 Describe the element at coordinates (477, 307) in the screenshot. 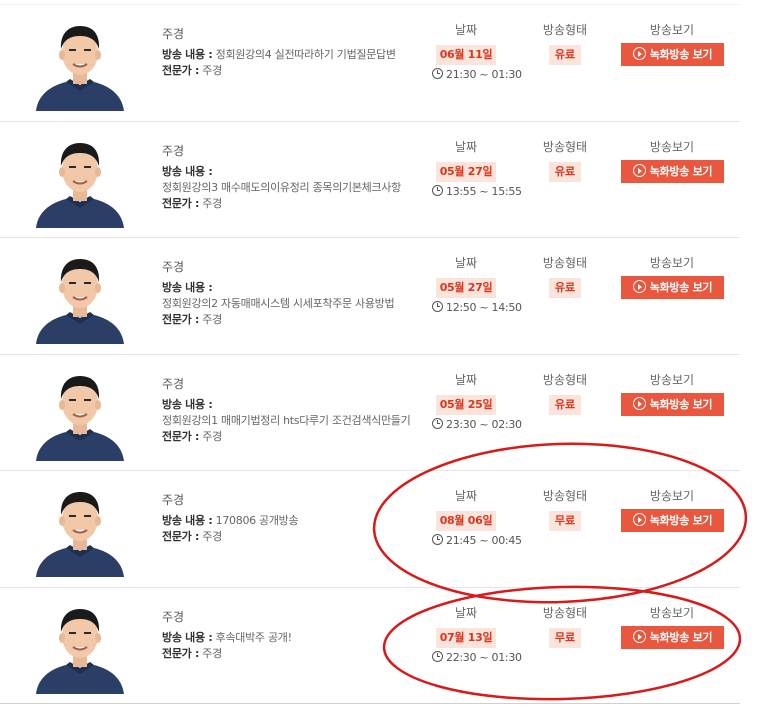

I see `broadcast-time: 12:50 ~ 14:50` at that location.